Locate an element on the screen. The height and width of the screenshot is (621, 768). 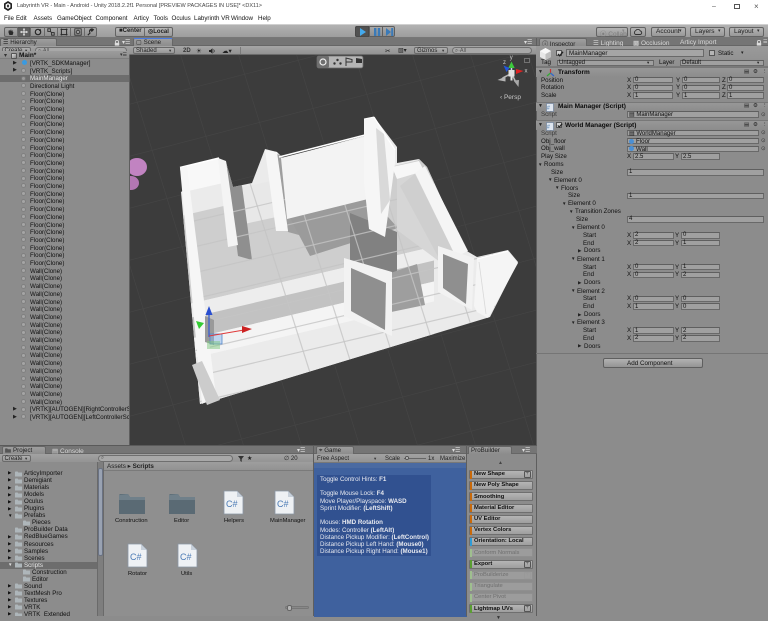
svg-text: y is located at coordinates (511, 58).